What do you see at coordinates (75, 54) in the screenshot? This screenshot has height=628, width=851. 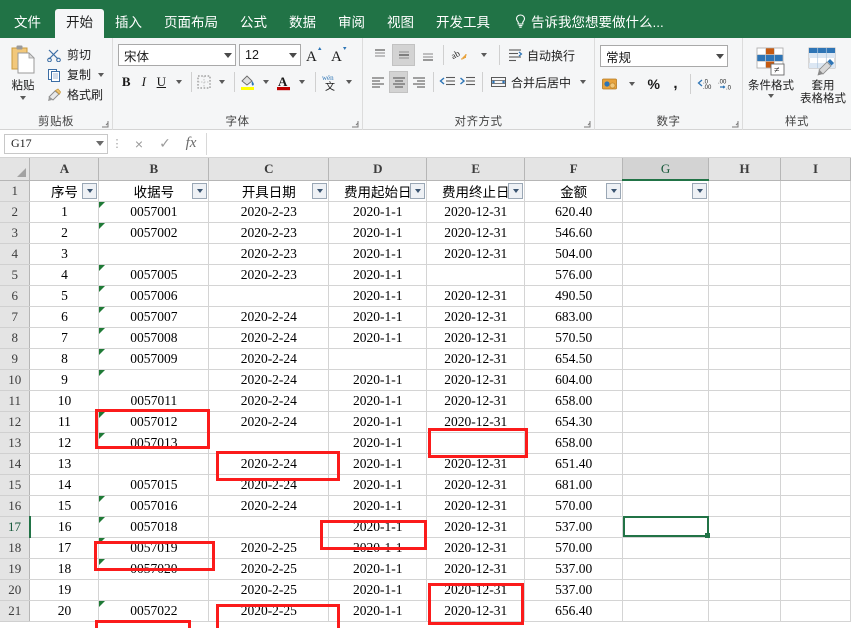 I see `cut-button: 剪切` at bounding box center [75, 54].